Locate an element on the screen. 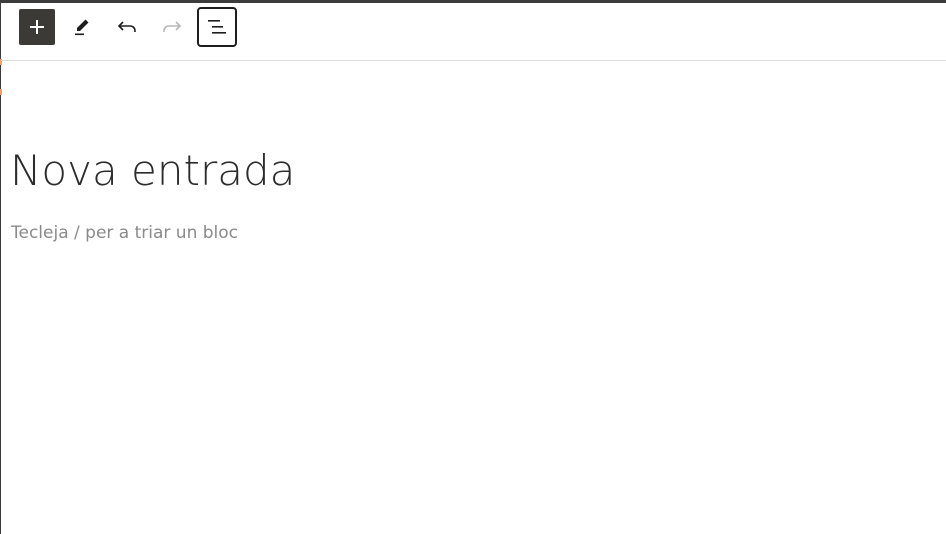 Image resolution: width=946 pixels, height=534 pixels. undo-icon is located at coordinates (127, 27).